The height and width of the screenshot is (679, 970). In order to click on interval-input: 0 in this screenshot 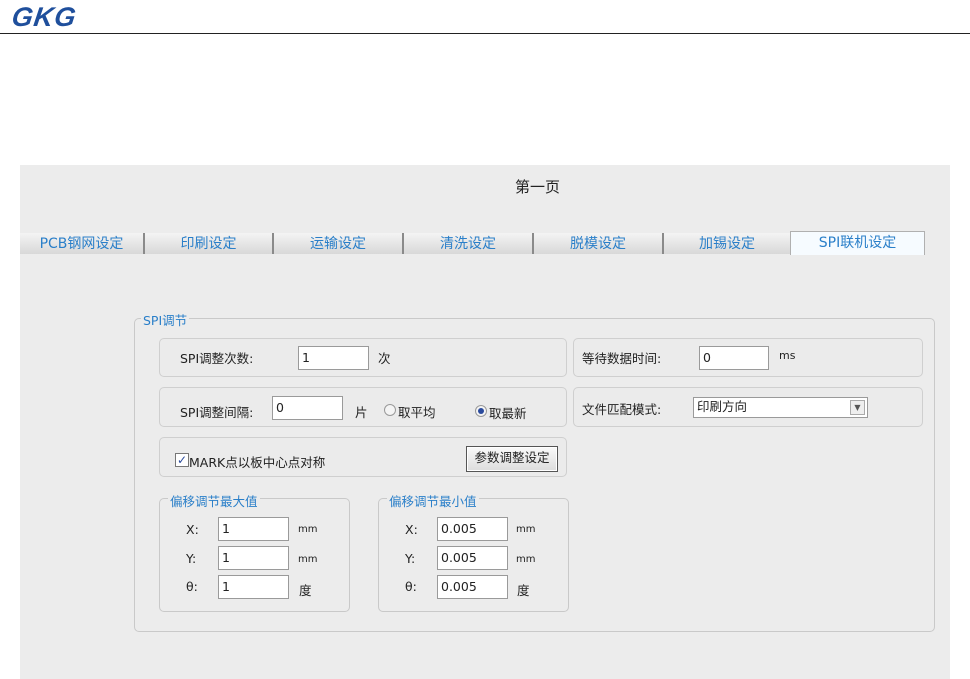, I will do `click(307, 408)`.